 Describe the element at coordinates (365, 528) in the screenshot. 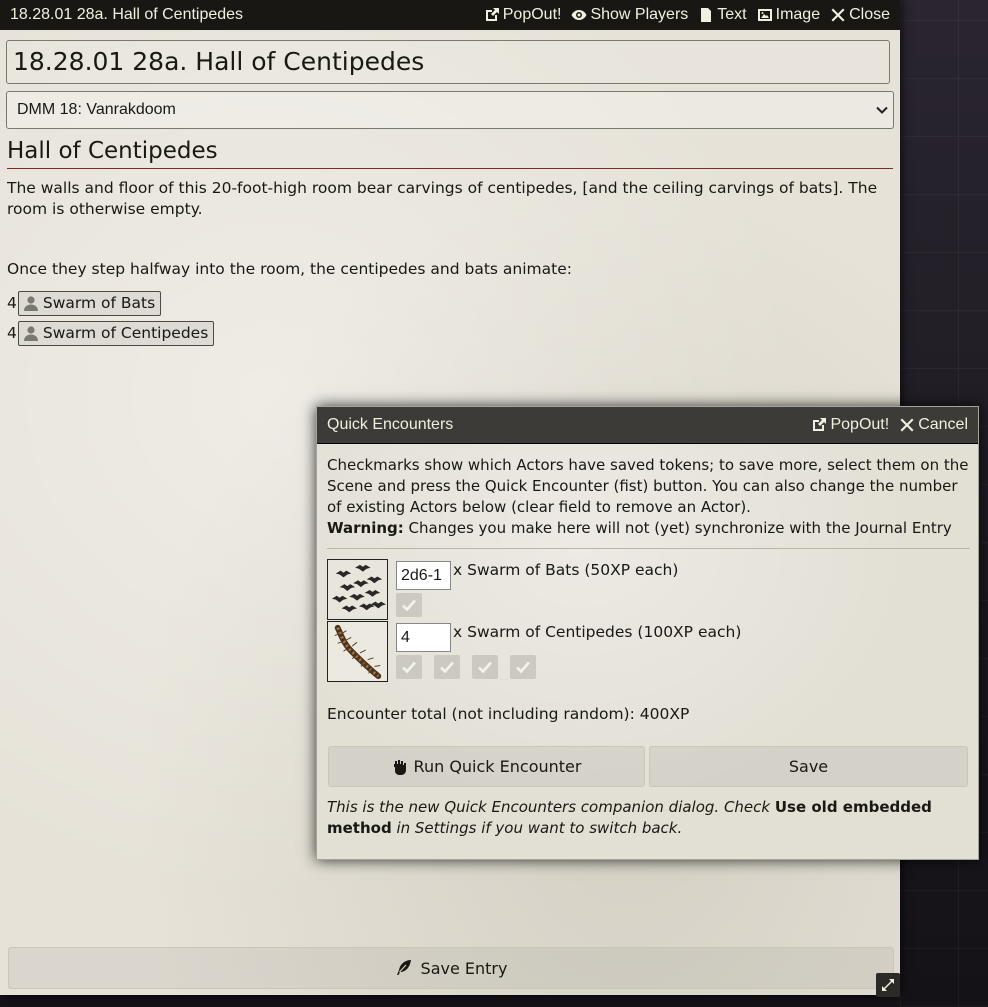

I see `qe-warning-label: Warning:` at that location.